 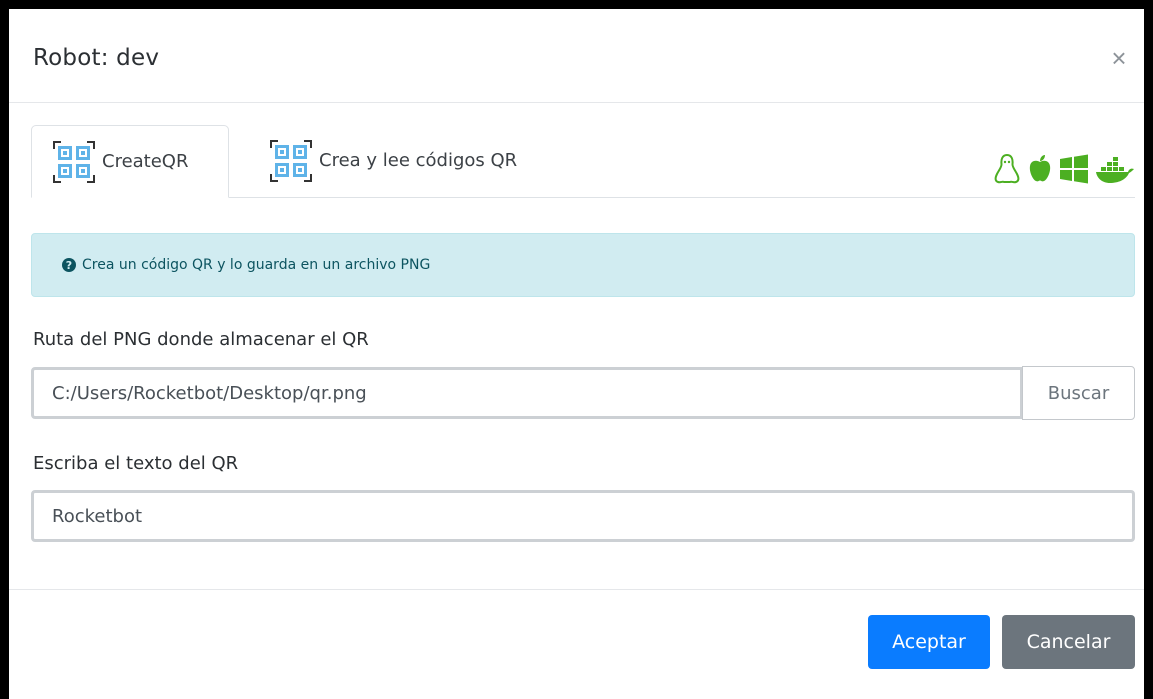 What do you see at coordinates (929, 642) in the screenshot?
I see `accept-button: Aceptar` at bounding box center [929, 642].